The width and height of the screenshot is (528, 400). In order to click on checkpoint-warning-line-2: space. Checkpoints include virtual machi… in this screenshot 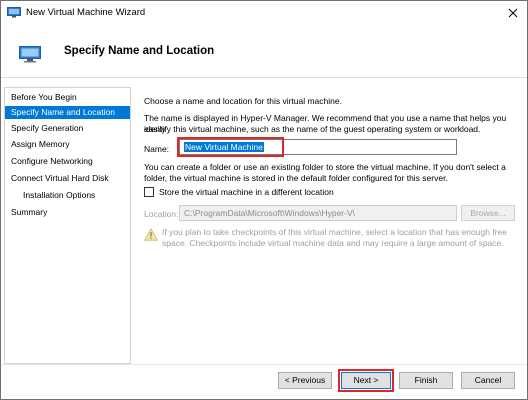, I will do `click(333, 243)`.